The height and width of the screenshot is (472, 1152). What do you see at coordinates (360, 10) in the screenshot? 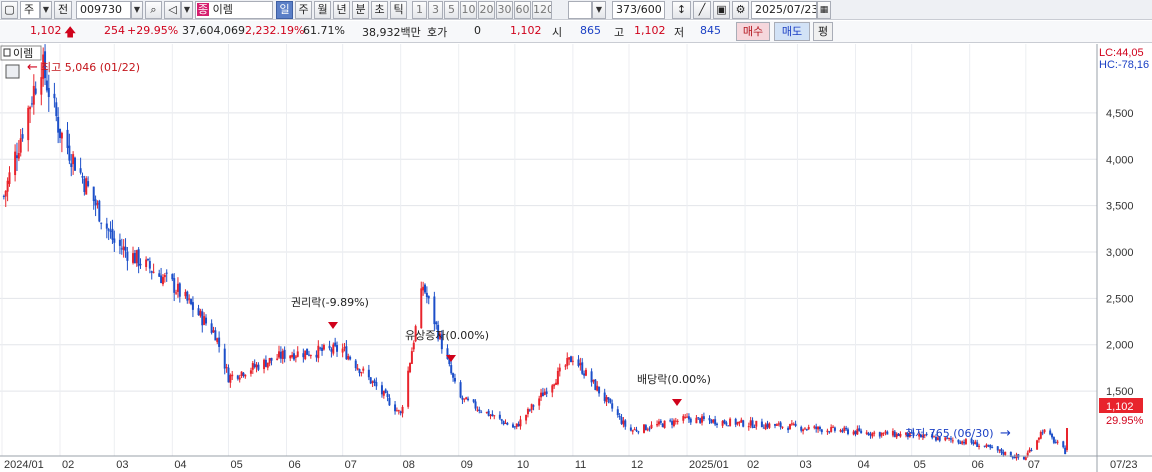
I see `period-unit-button: 분` at bounding box center [360, 10].